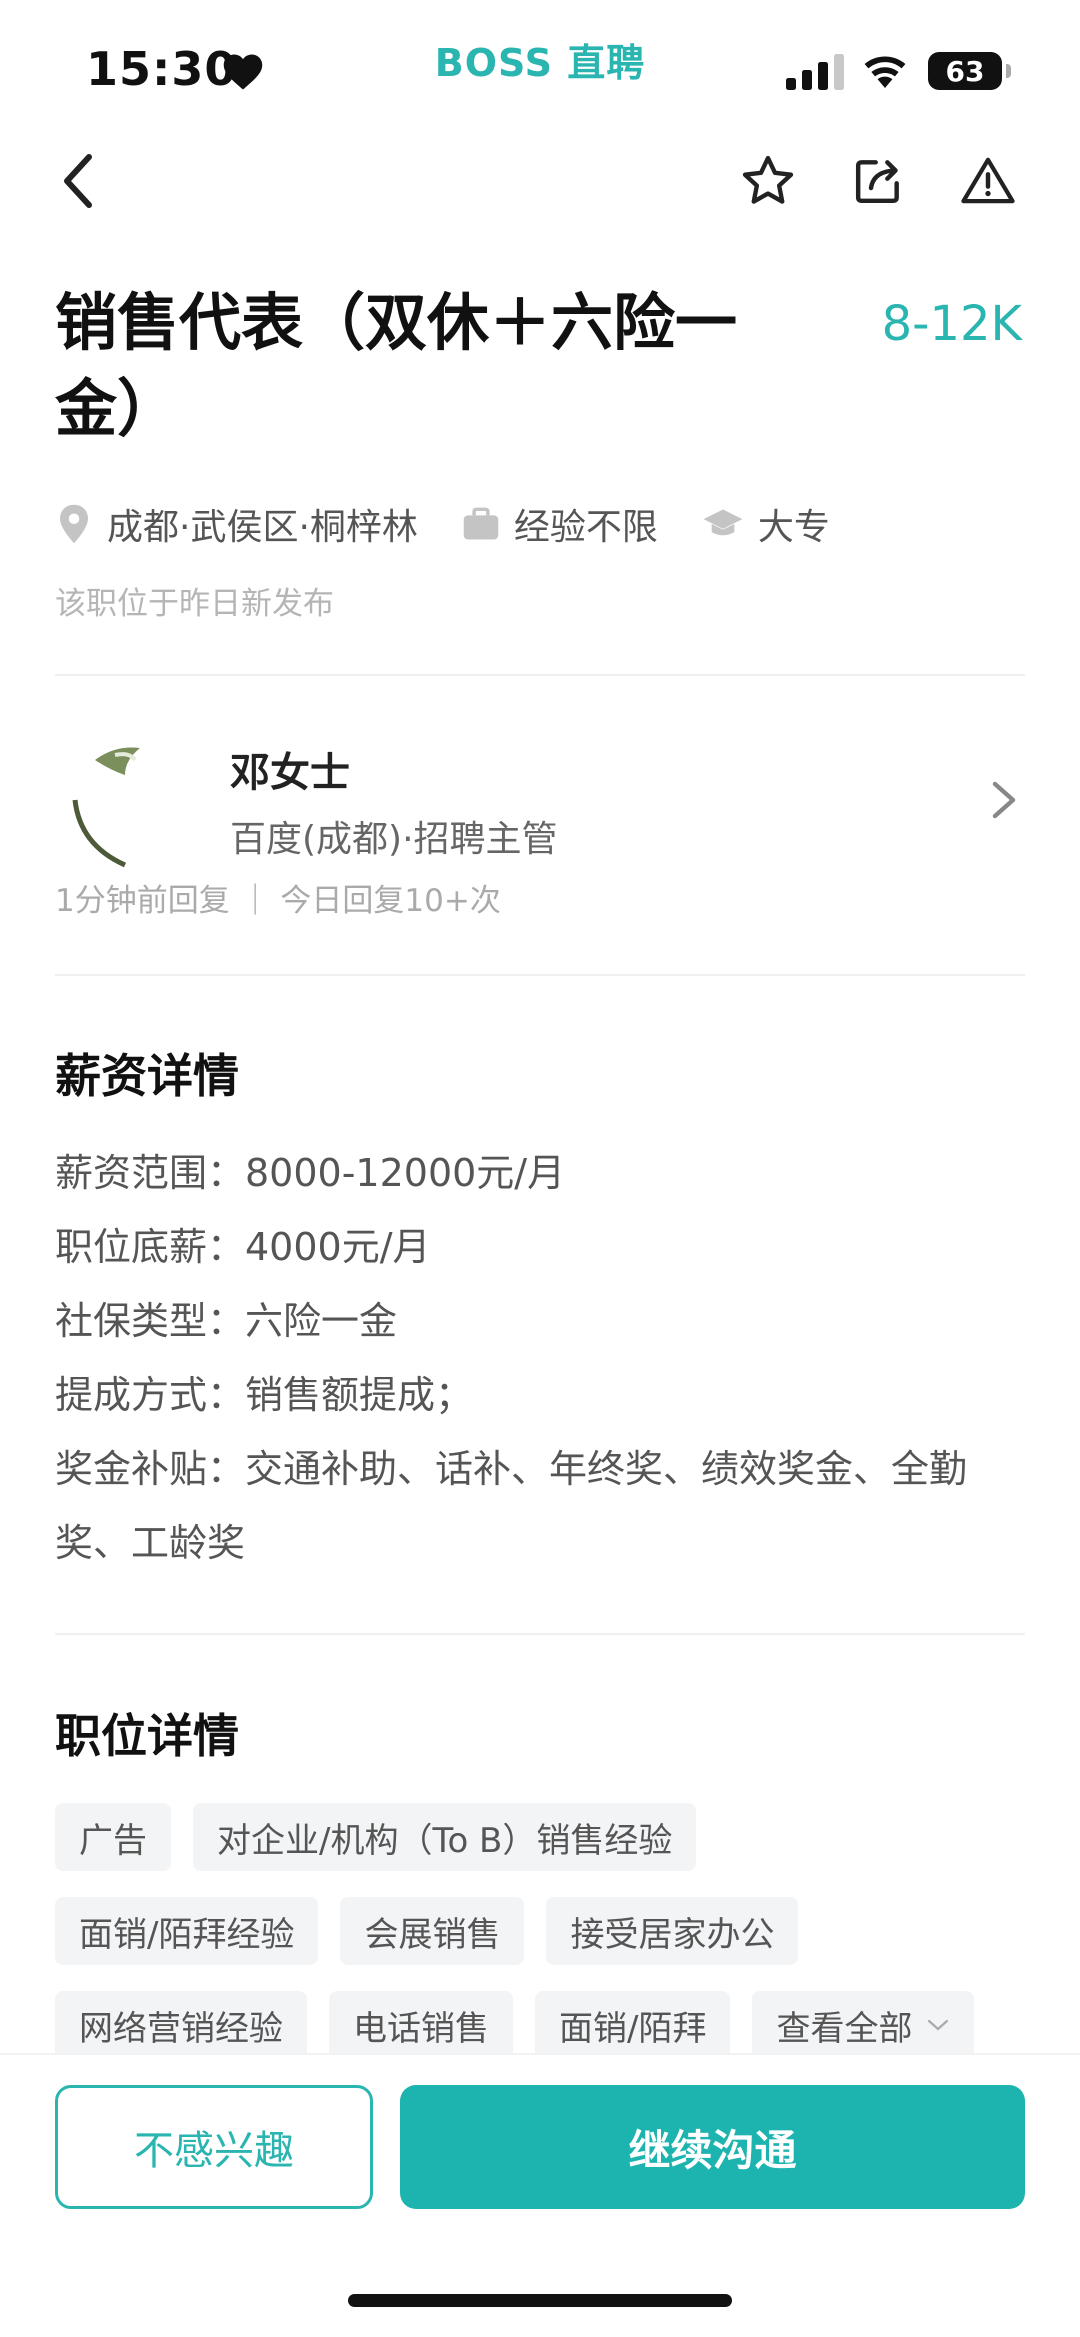 Image resolution: width=1080 pixels, height=2337 pixels. I want to click on job-salary: 8-12K, so click(951, 324).